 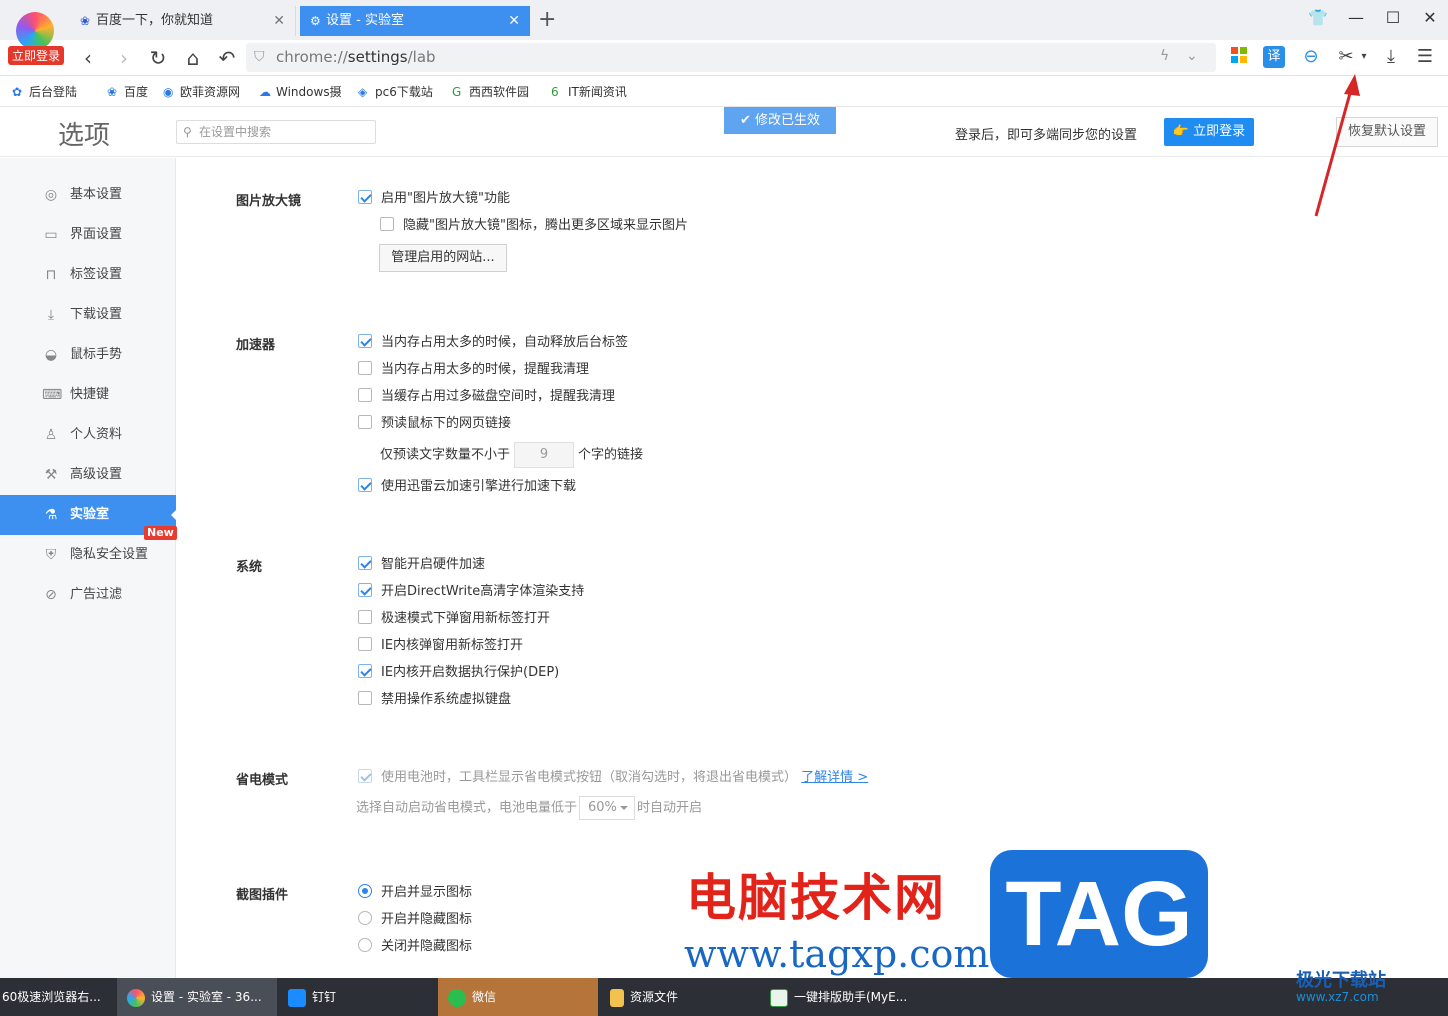 What do you see at coordinates (168, 92) in the screenshot?
I see `bookmark-icon: ◉` at bounding box center [168, 92].